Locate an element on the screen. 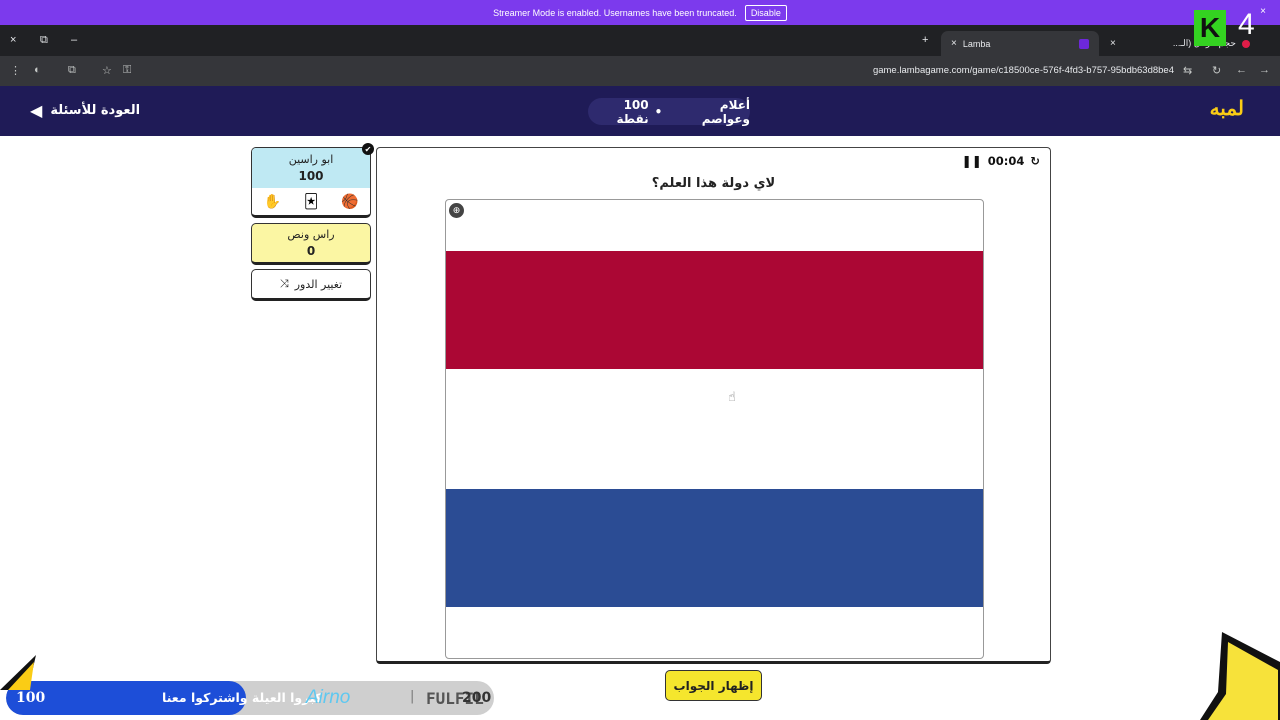  tab-title: Lamba is located at coordinates (976, 43).